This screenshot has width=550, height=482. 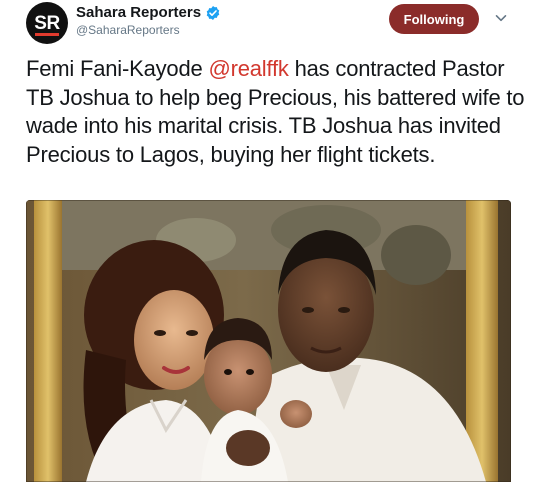 I want to click on mention-link: @realffk, so click(x=248, y=68).